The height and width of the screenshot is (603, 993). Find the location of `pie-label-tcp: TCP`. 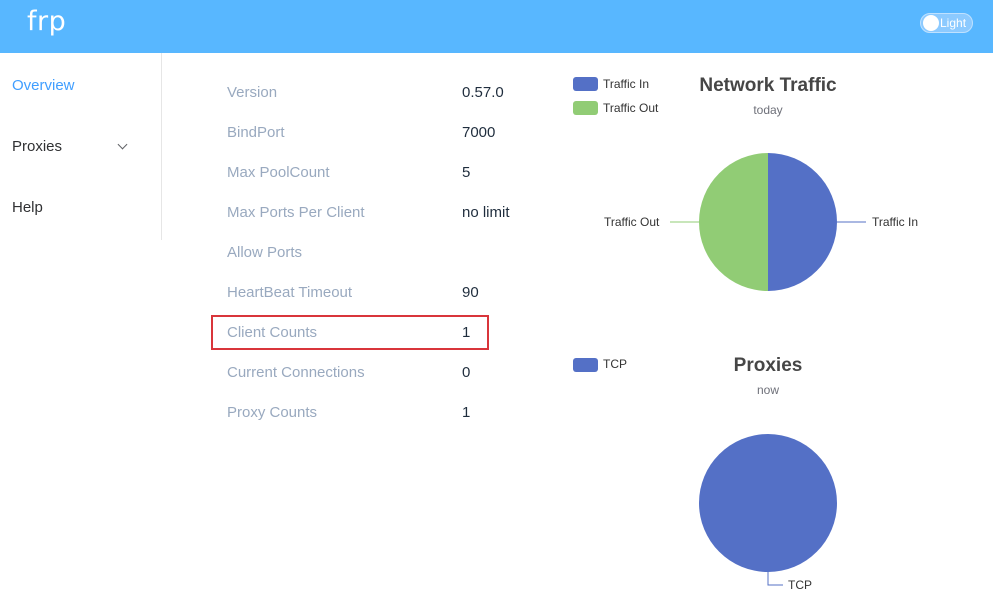

pie-label-tcp: TCP is located at coordinates (800, 585).